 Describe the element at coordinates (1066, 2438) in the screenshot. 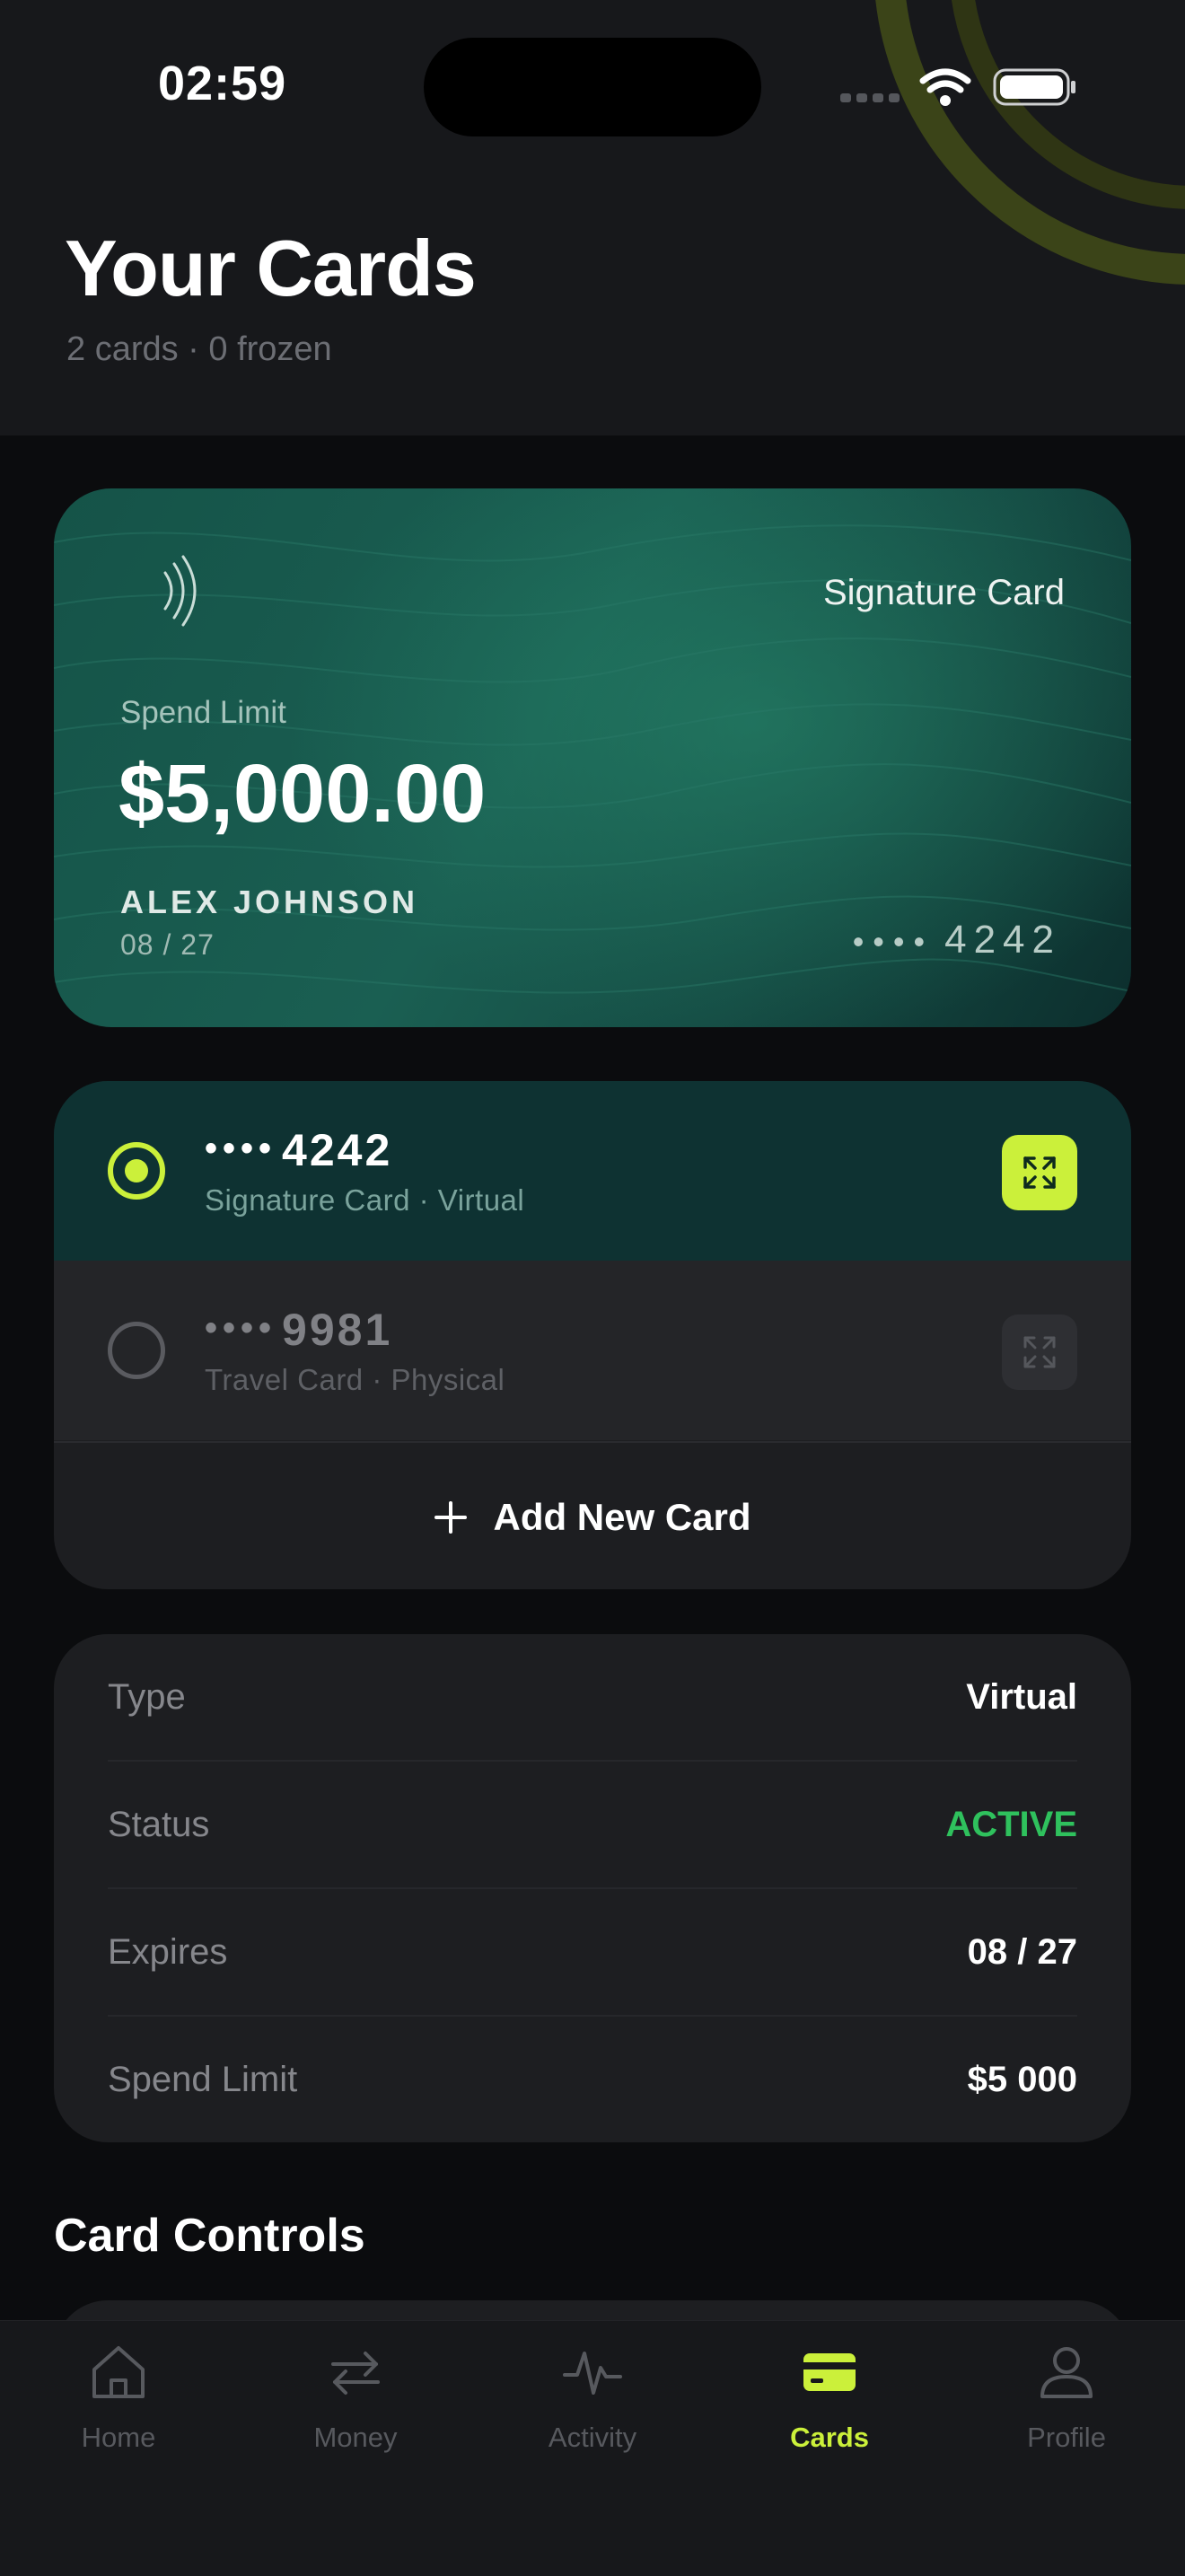

I see `tab-label: Profile` at that location.